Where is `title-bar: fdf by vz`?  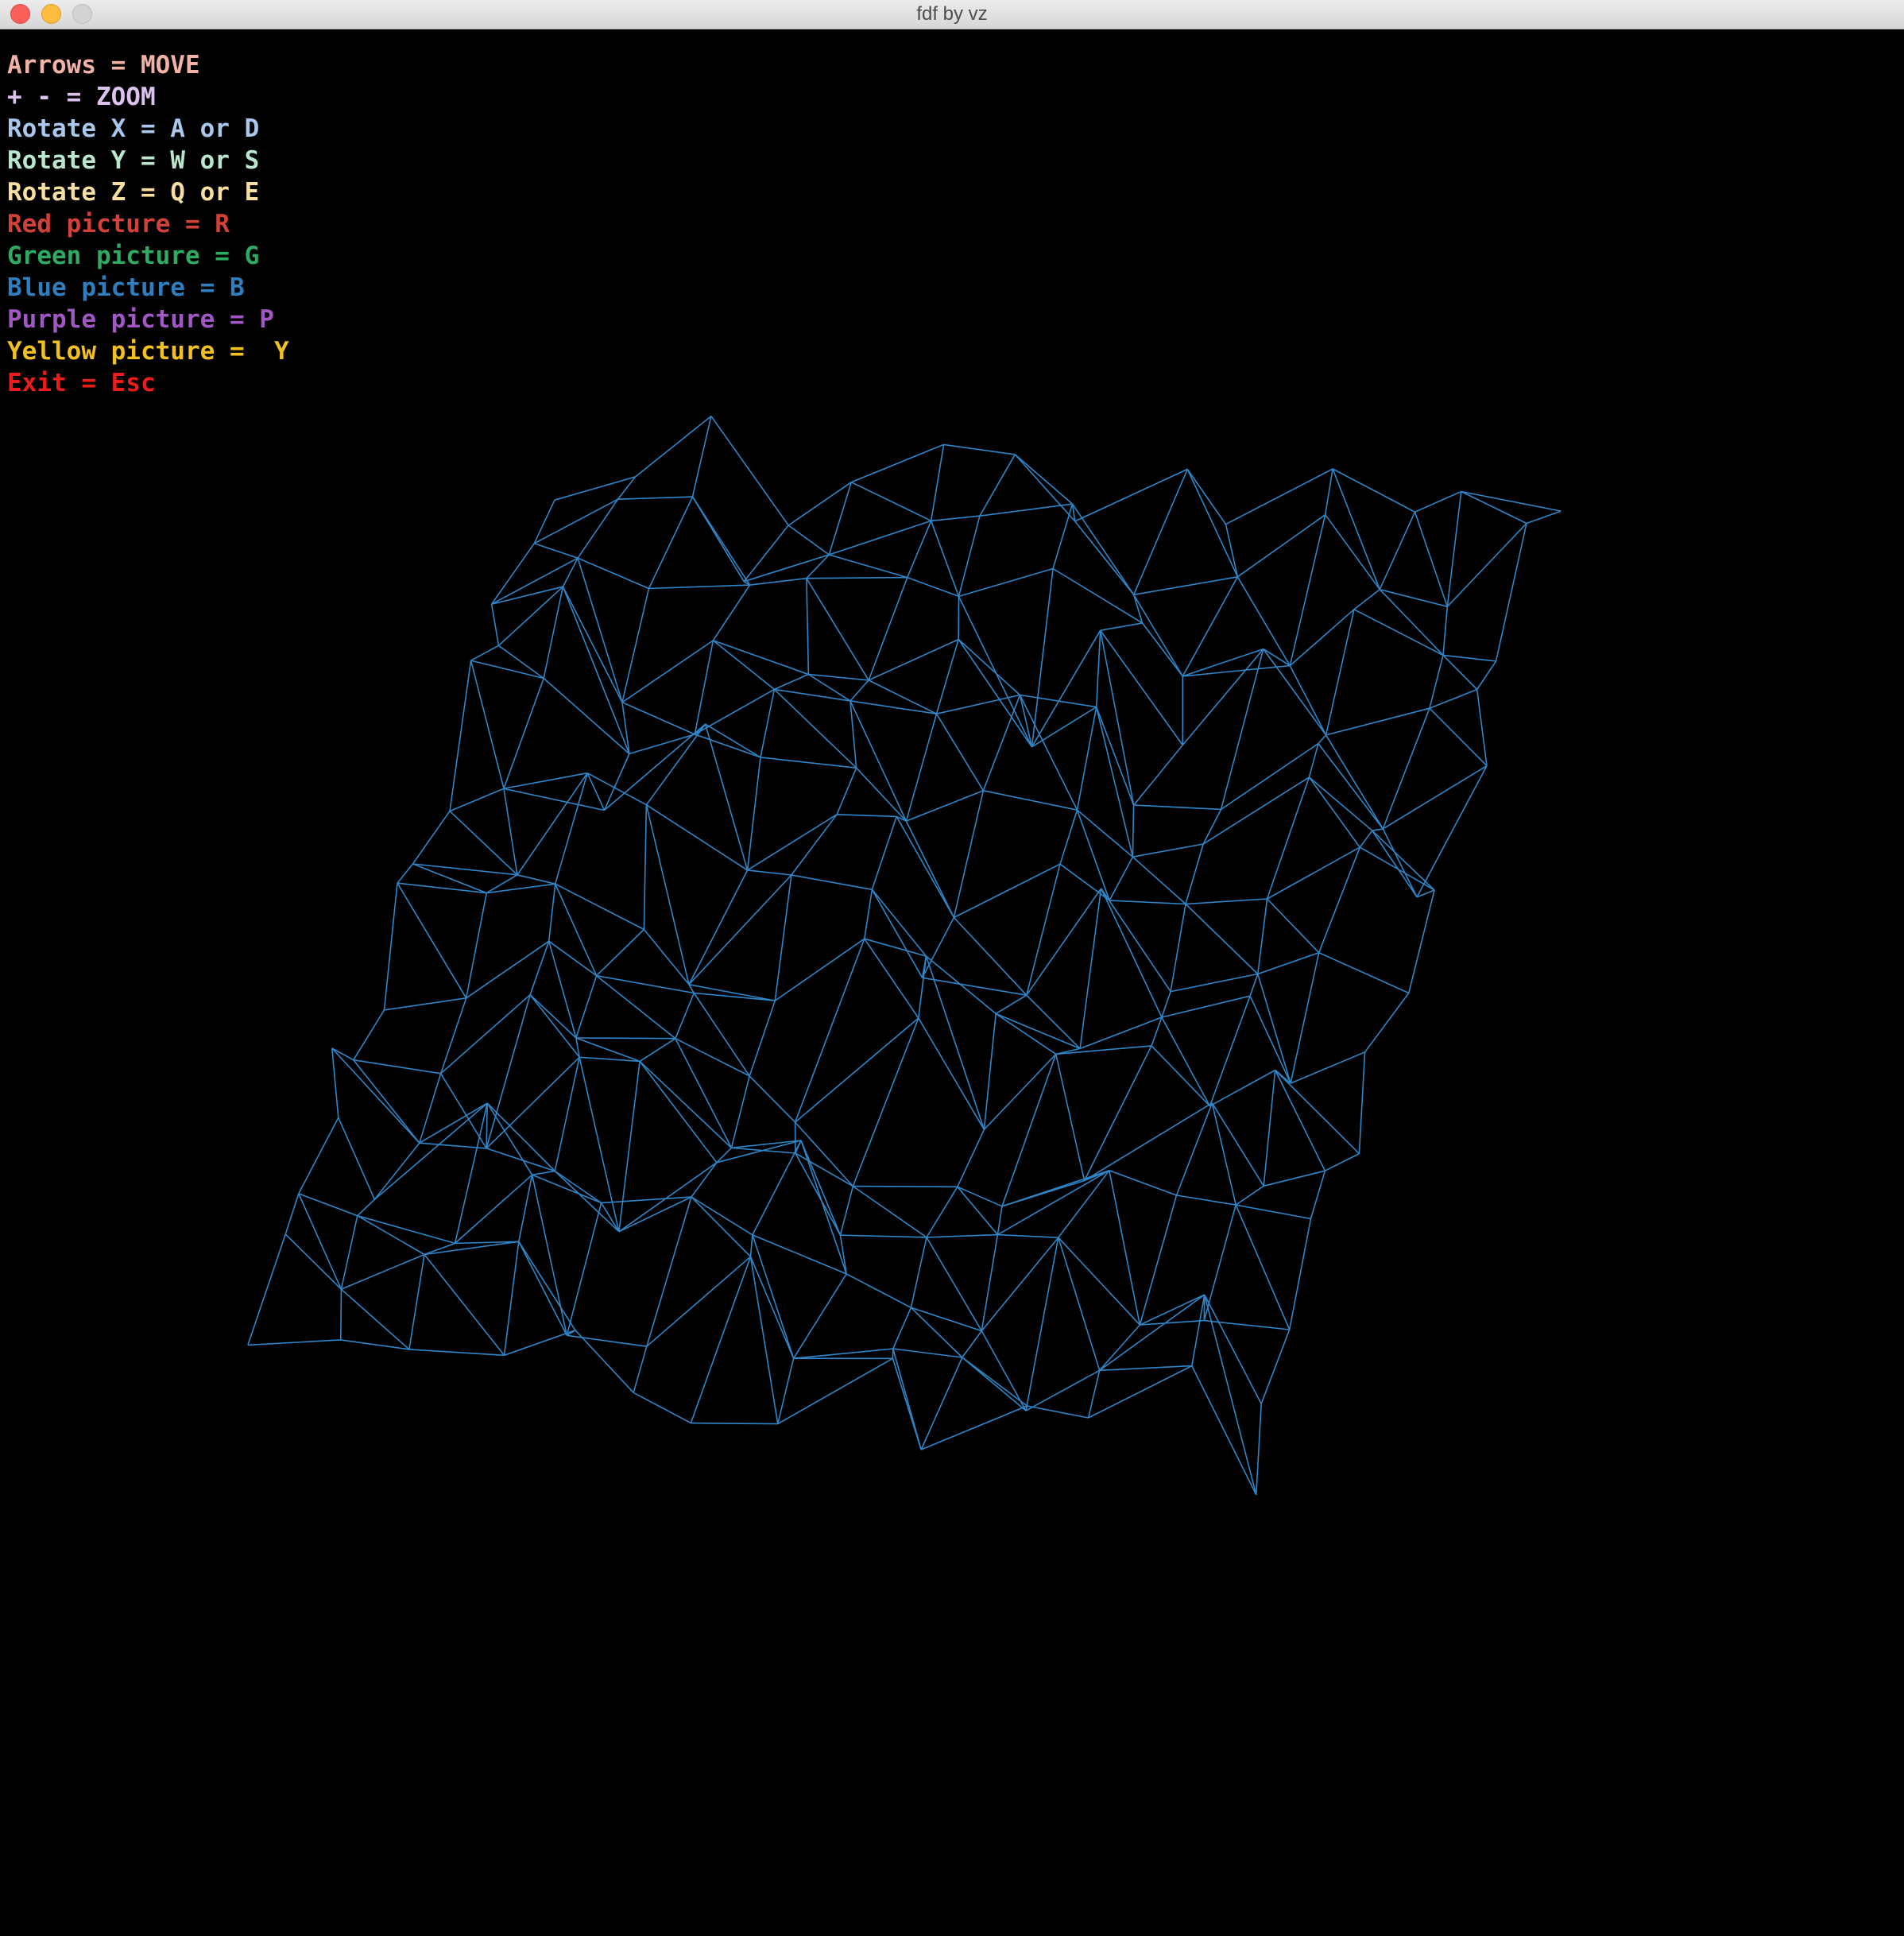
title-bar: fdf by vz is located at coordinates (952, 15).